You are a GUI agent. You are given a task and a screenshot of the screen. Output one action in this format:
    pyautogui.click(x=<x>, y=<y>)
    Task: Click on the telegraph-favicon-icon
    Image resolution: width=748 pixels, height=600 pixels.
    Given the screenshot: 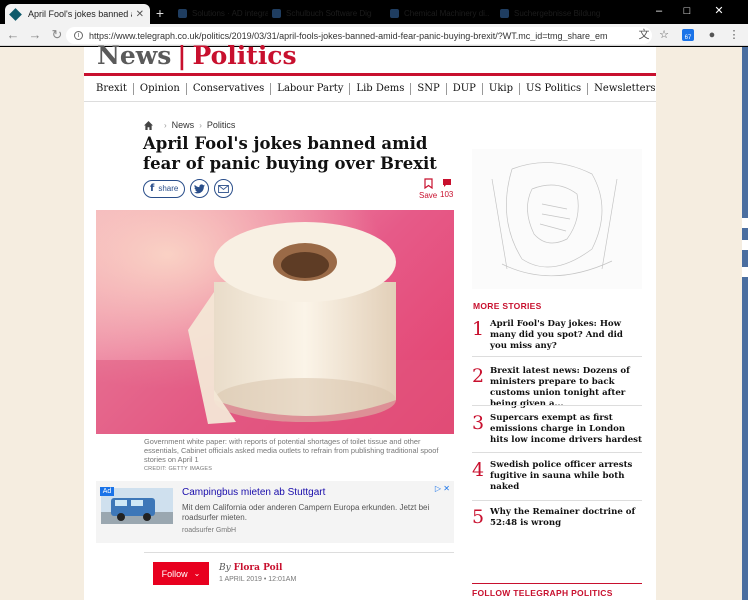 What is the action you would take?
    pyautogui.click(x=15, y=14)
    